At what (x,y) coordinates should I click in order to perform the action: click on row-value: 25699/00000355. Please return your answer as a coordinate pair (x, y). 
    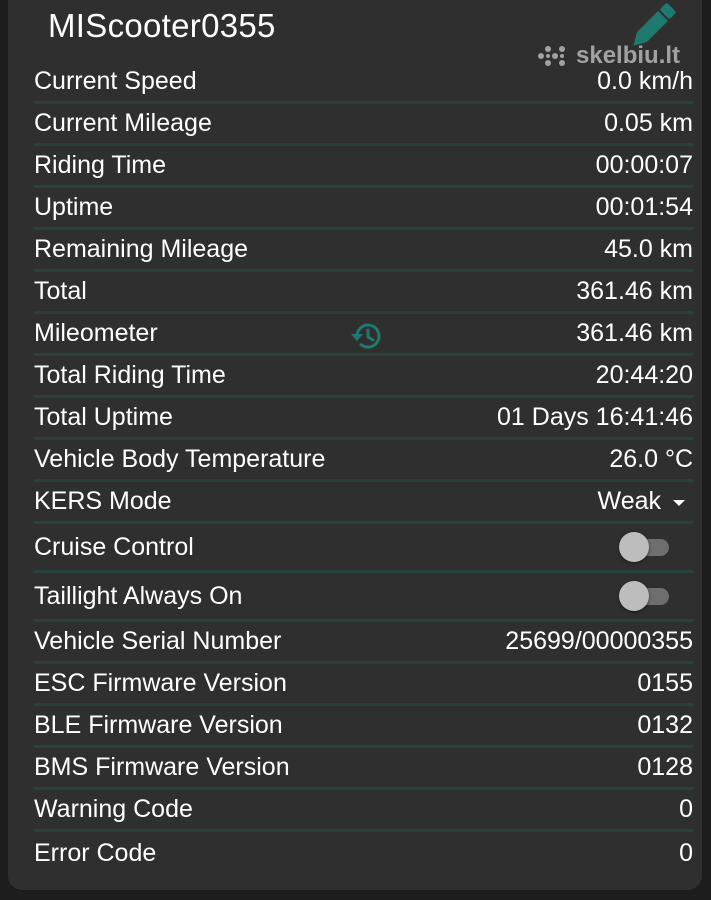
    Looking at the image, I should click on (599, 641).